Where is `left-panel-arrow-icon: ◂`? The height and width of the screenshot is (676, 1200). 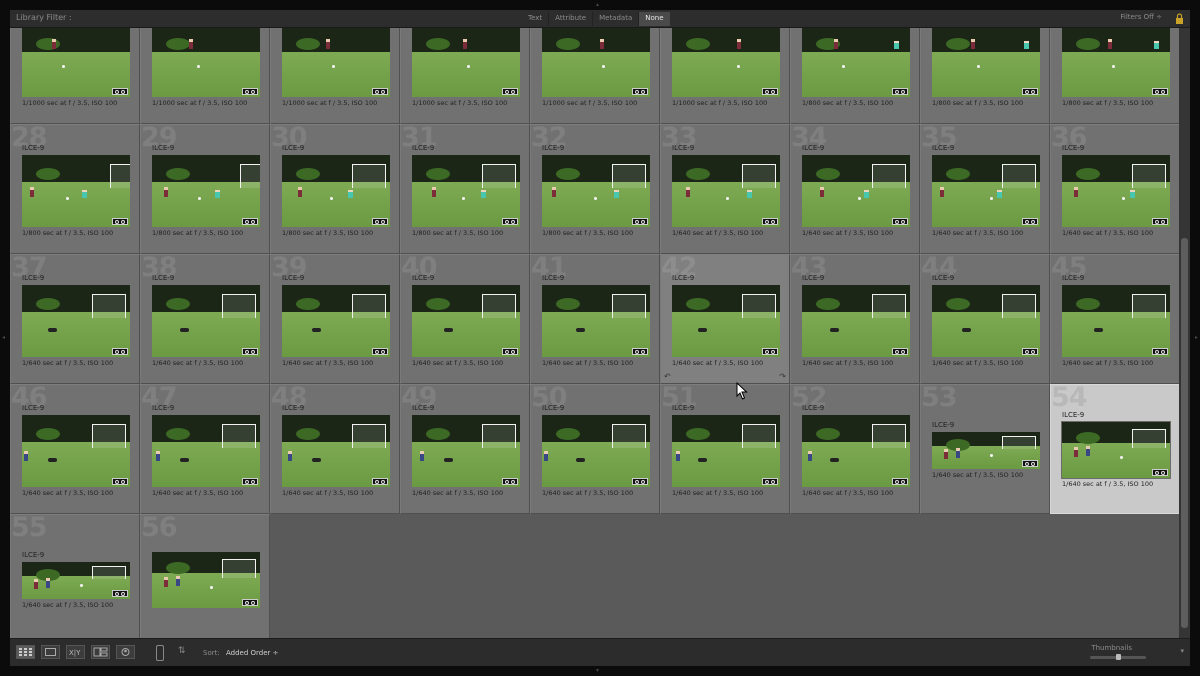 left-panel-arrow-icon: ◂ is located at coordinates (3, 337).